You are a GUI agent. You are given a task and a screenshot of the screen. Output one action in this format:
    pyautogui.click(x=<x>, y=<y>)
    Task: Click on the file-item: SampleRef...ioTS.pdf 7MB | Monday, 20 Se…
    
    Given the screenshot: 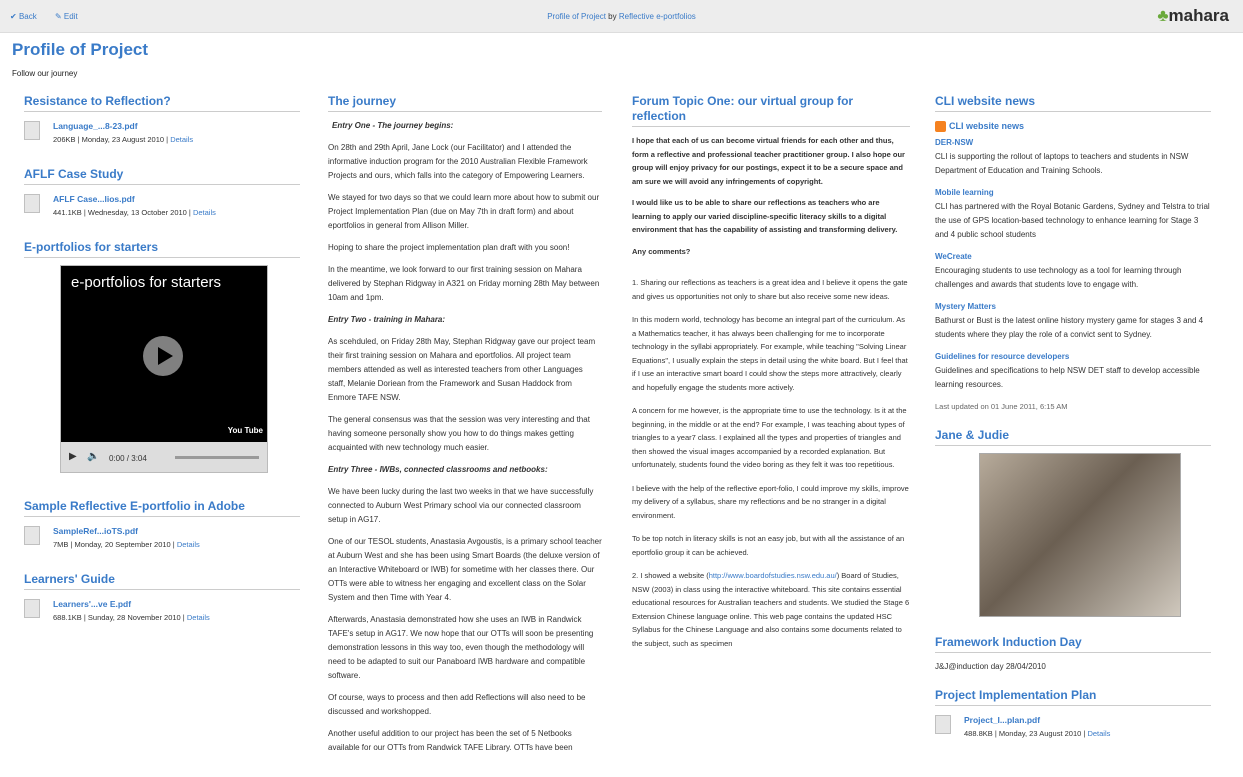 What is the action you would take?
    pyautogui.click(x=162, y=538)
    